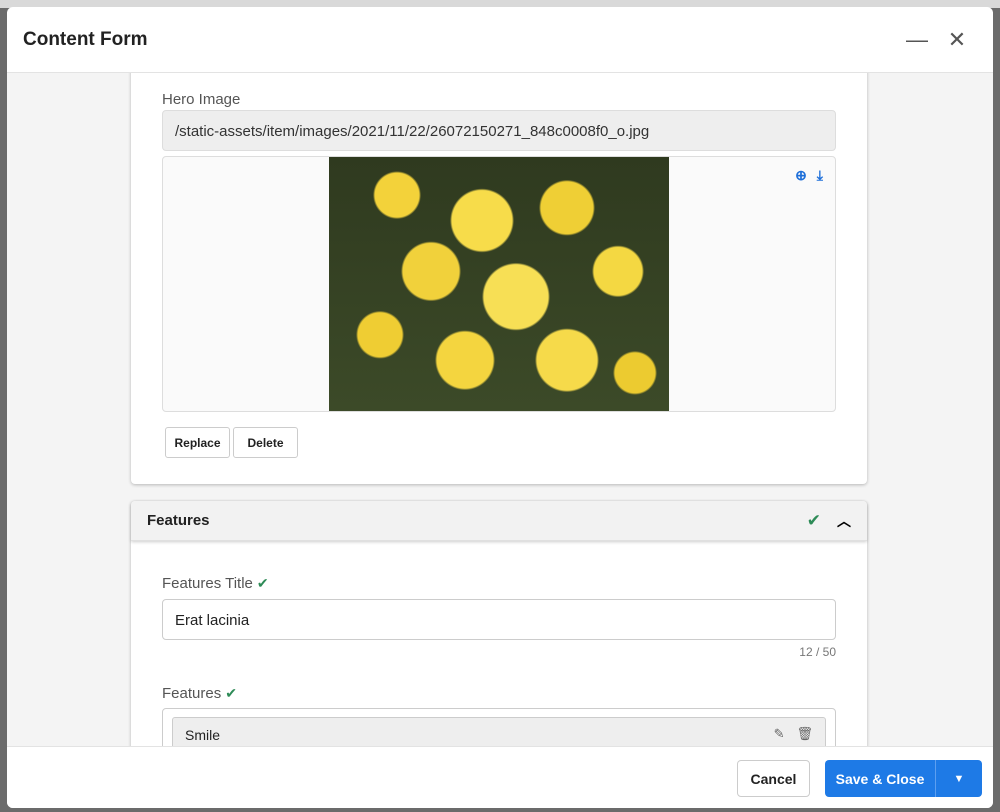 This screenshot has width=1000, height=812. Describe the element at coordinates (207, 583) in the screenshot. I see `features-title-label: Features Title` at that location.